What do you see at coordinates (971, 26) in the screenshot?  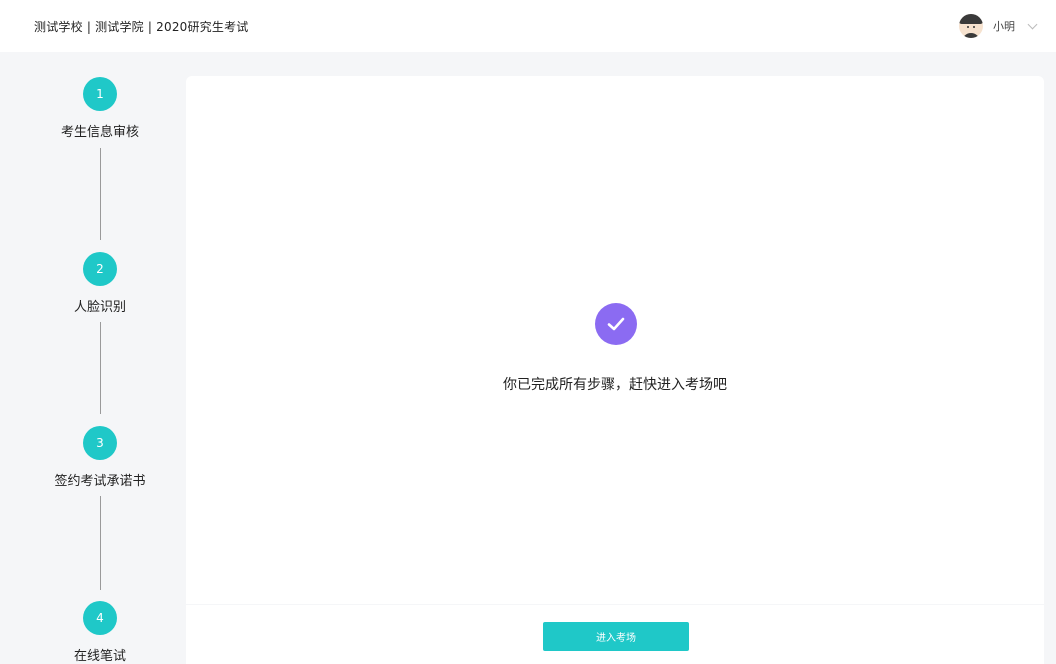 I see `avatar` at bounding box center [971, 26].